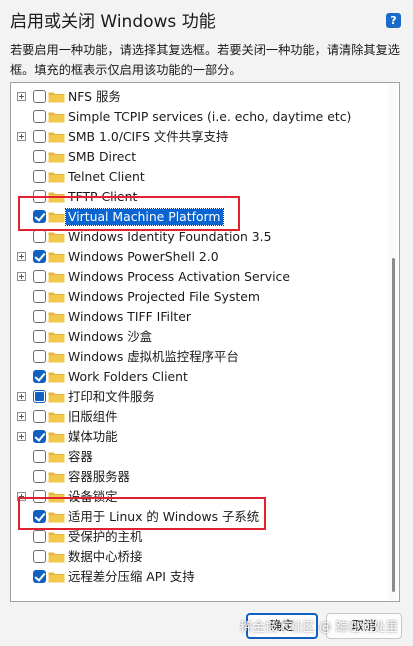 The width and height of the screenshot is (413, 646). What do you see at coordinates (200, 97) in the screenshot?
I see `feature-row: NFS 服务` at bounding box center [200, 97].